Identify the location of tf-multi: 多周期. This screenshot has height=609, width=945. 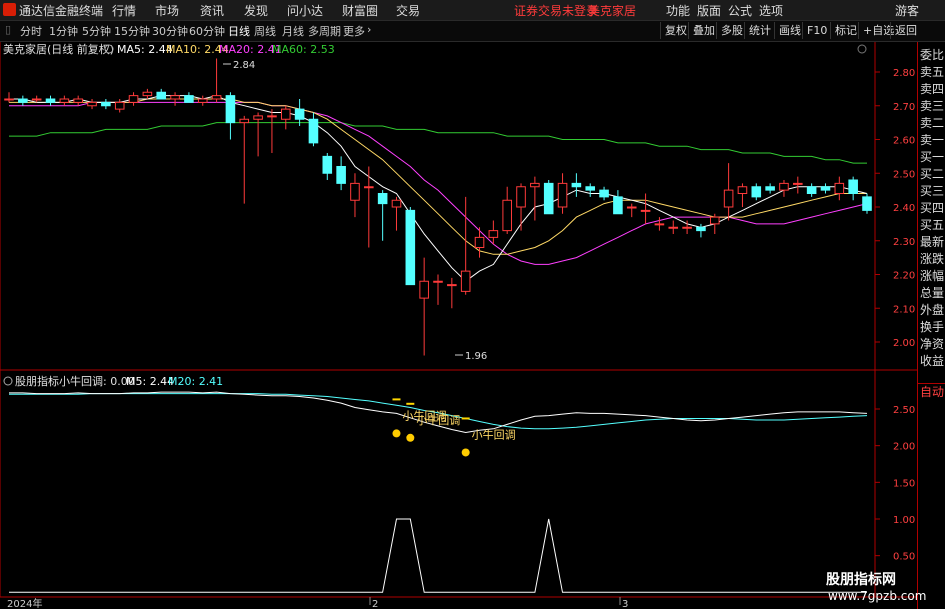
(324, 31).